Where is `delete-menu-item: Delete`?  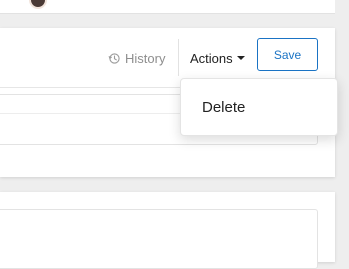 delete-menu-item: Delete is located at coordinates (259, 107).